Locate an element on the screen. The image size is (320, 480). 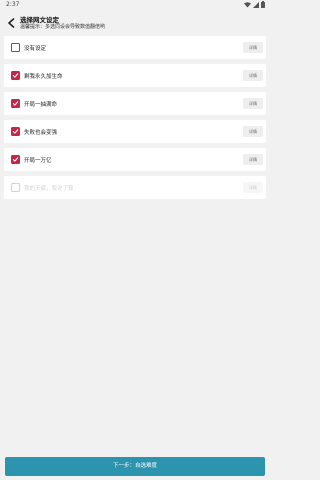
option-label: 剩我永久加生命 is located at coordinates (43, 77).